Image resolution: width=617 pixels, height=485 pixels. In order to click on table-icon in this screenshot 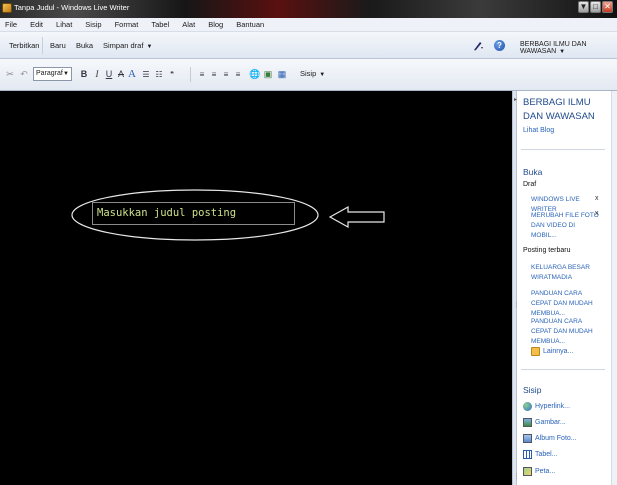, I will do `click(527, 454)`.